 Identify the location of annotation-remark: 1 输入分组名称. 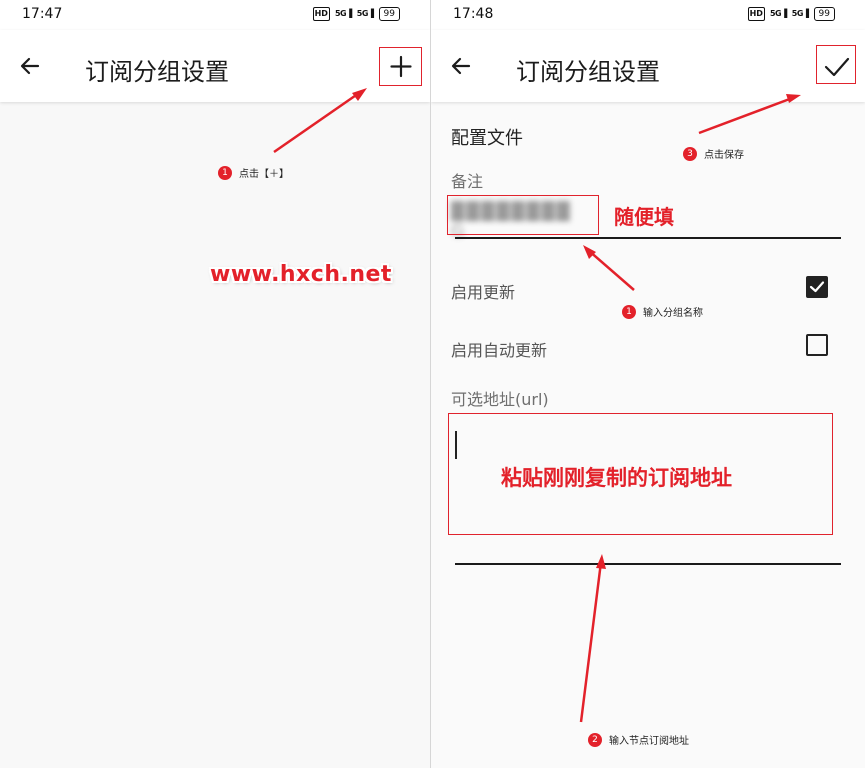
(662, 311).